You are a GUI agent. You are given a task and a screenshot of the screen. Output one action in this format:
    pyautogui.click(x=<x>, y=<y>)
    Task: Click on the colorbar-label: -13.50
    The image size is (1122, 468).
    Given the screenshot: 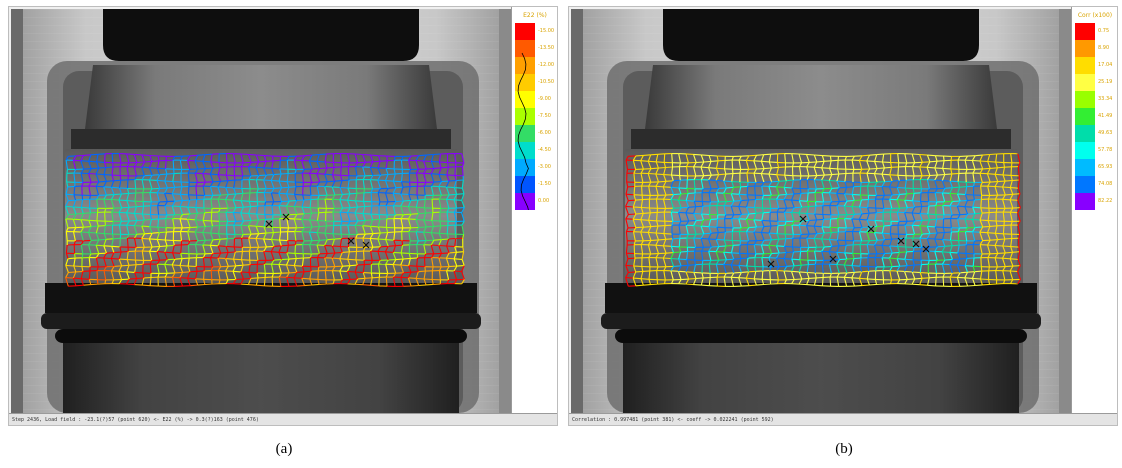 What is the action you would take?
    pyautogui.click(x=546, y=48)
    